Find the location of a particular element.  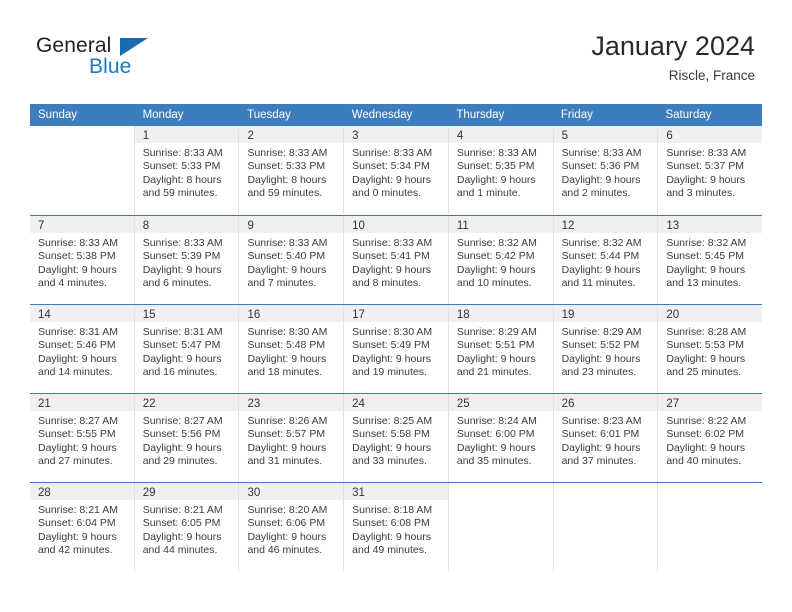

general-blue-logo: General Blue is located at coordinates (111, 60).